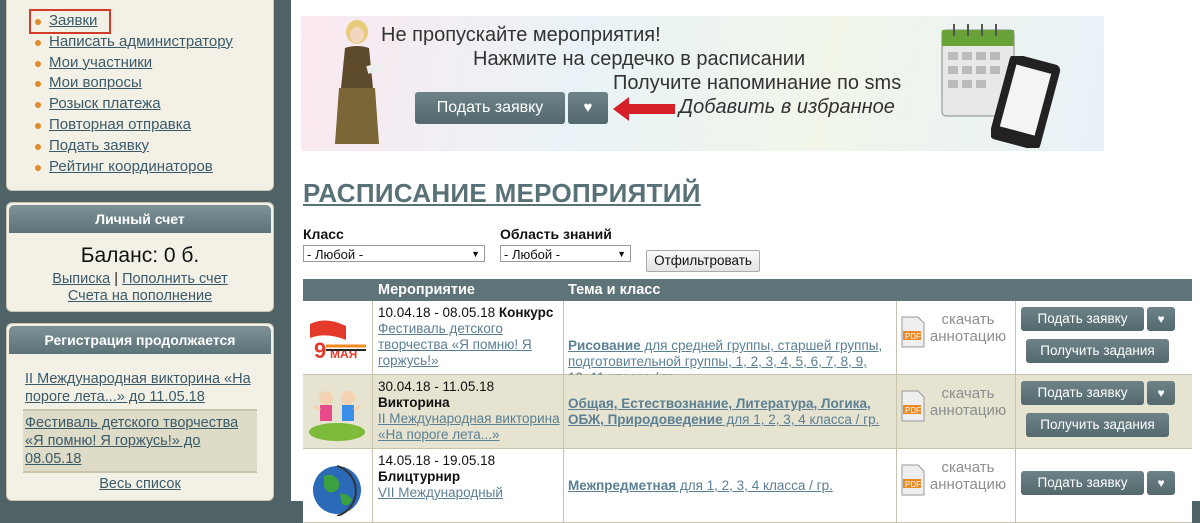 This screenshot has width=1200, height=523. Describe the element at coordinates (335, 254) in the screenshot. I see `class-select-value: - Любой -` at that location.